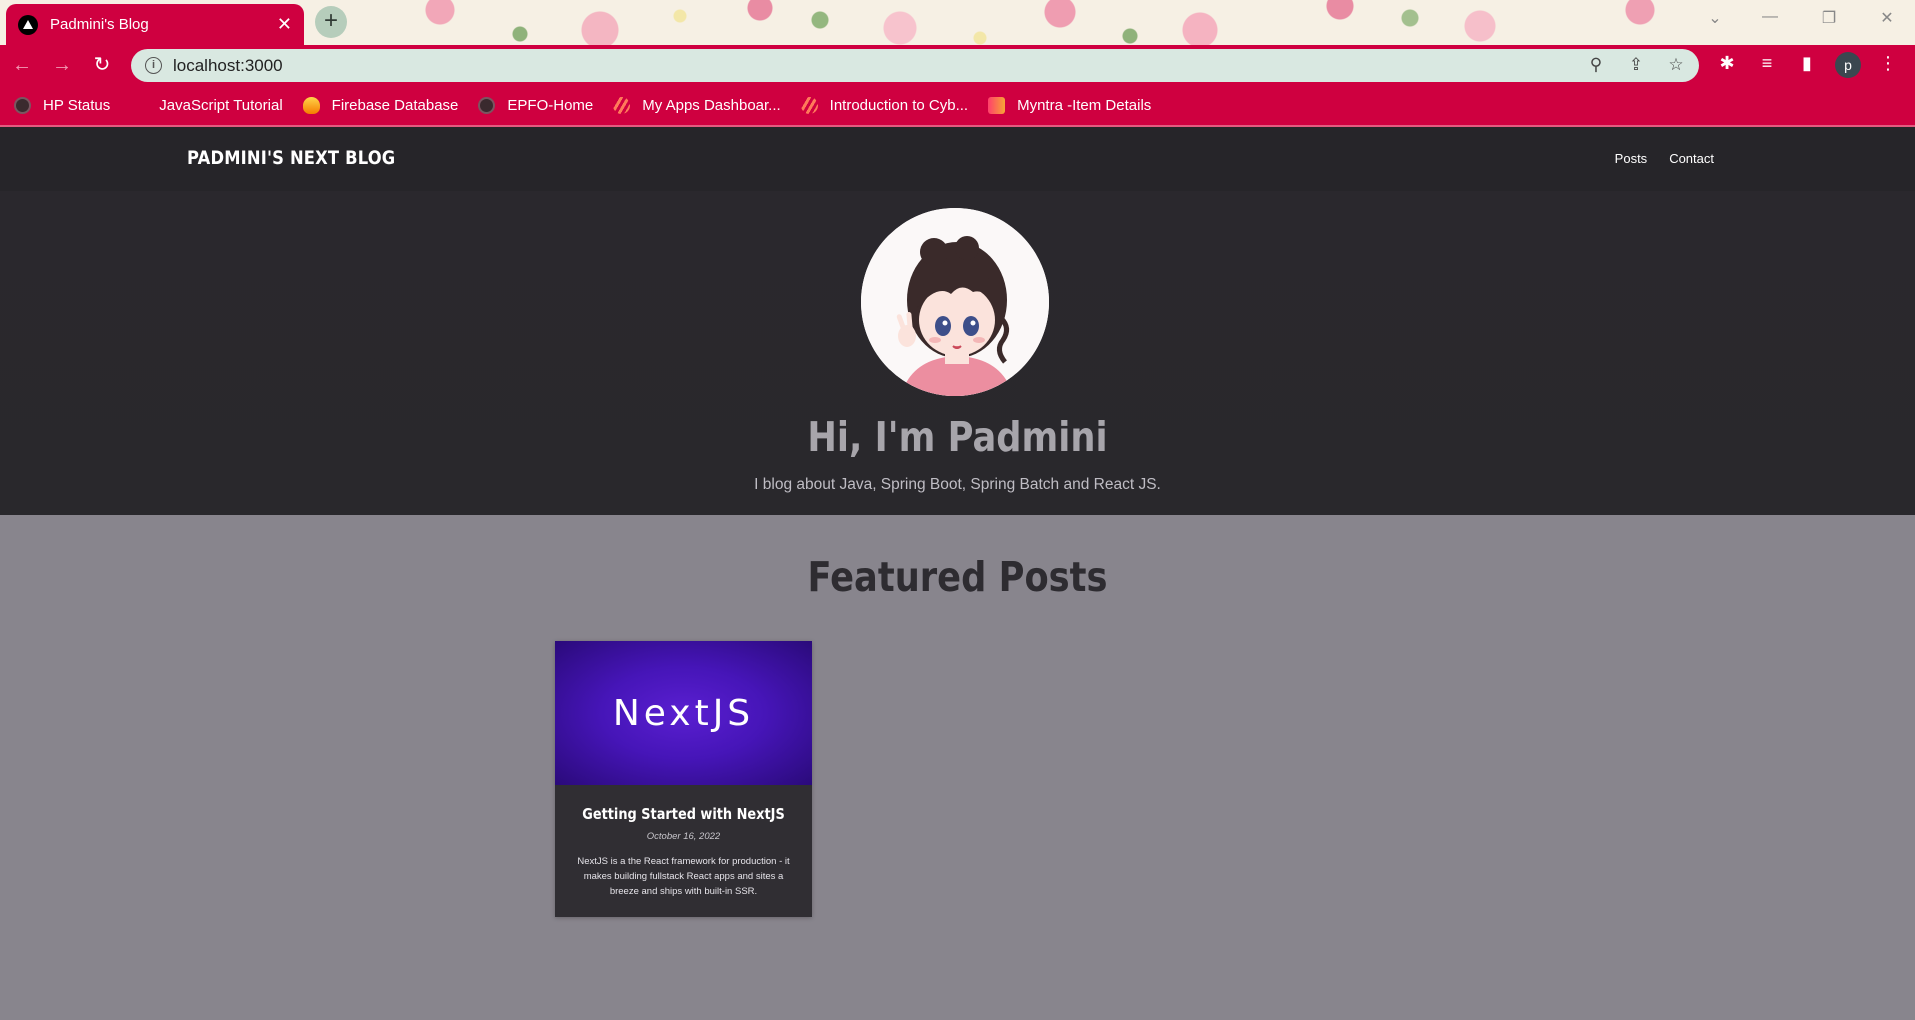 This screenshot has height=1020, width=1915. I want to click on minimize-window-button: —, so click(1770, 17).